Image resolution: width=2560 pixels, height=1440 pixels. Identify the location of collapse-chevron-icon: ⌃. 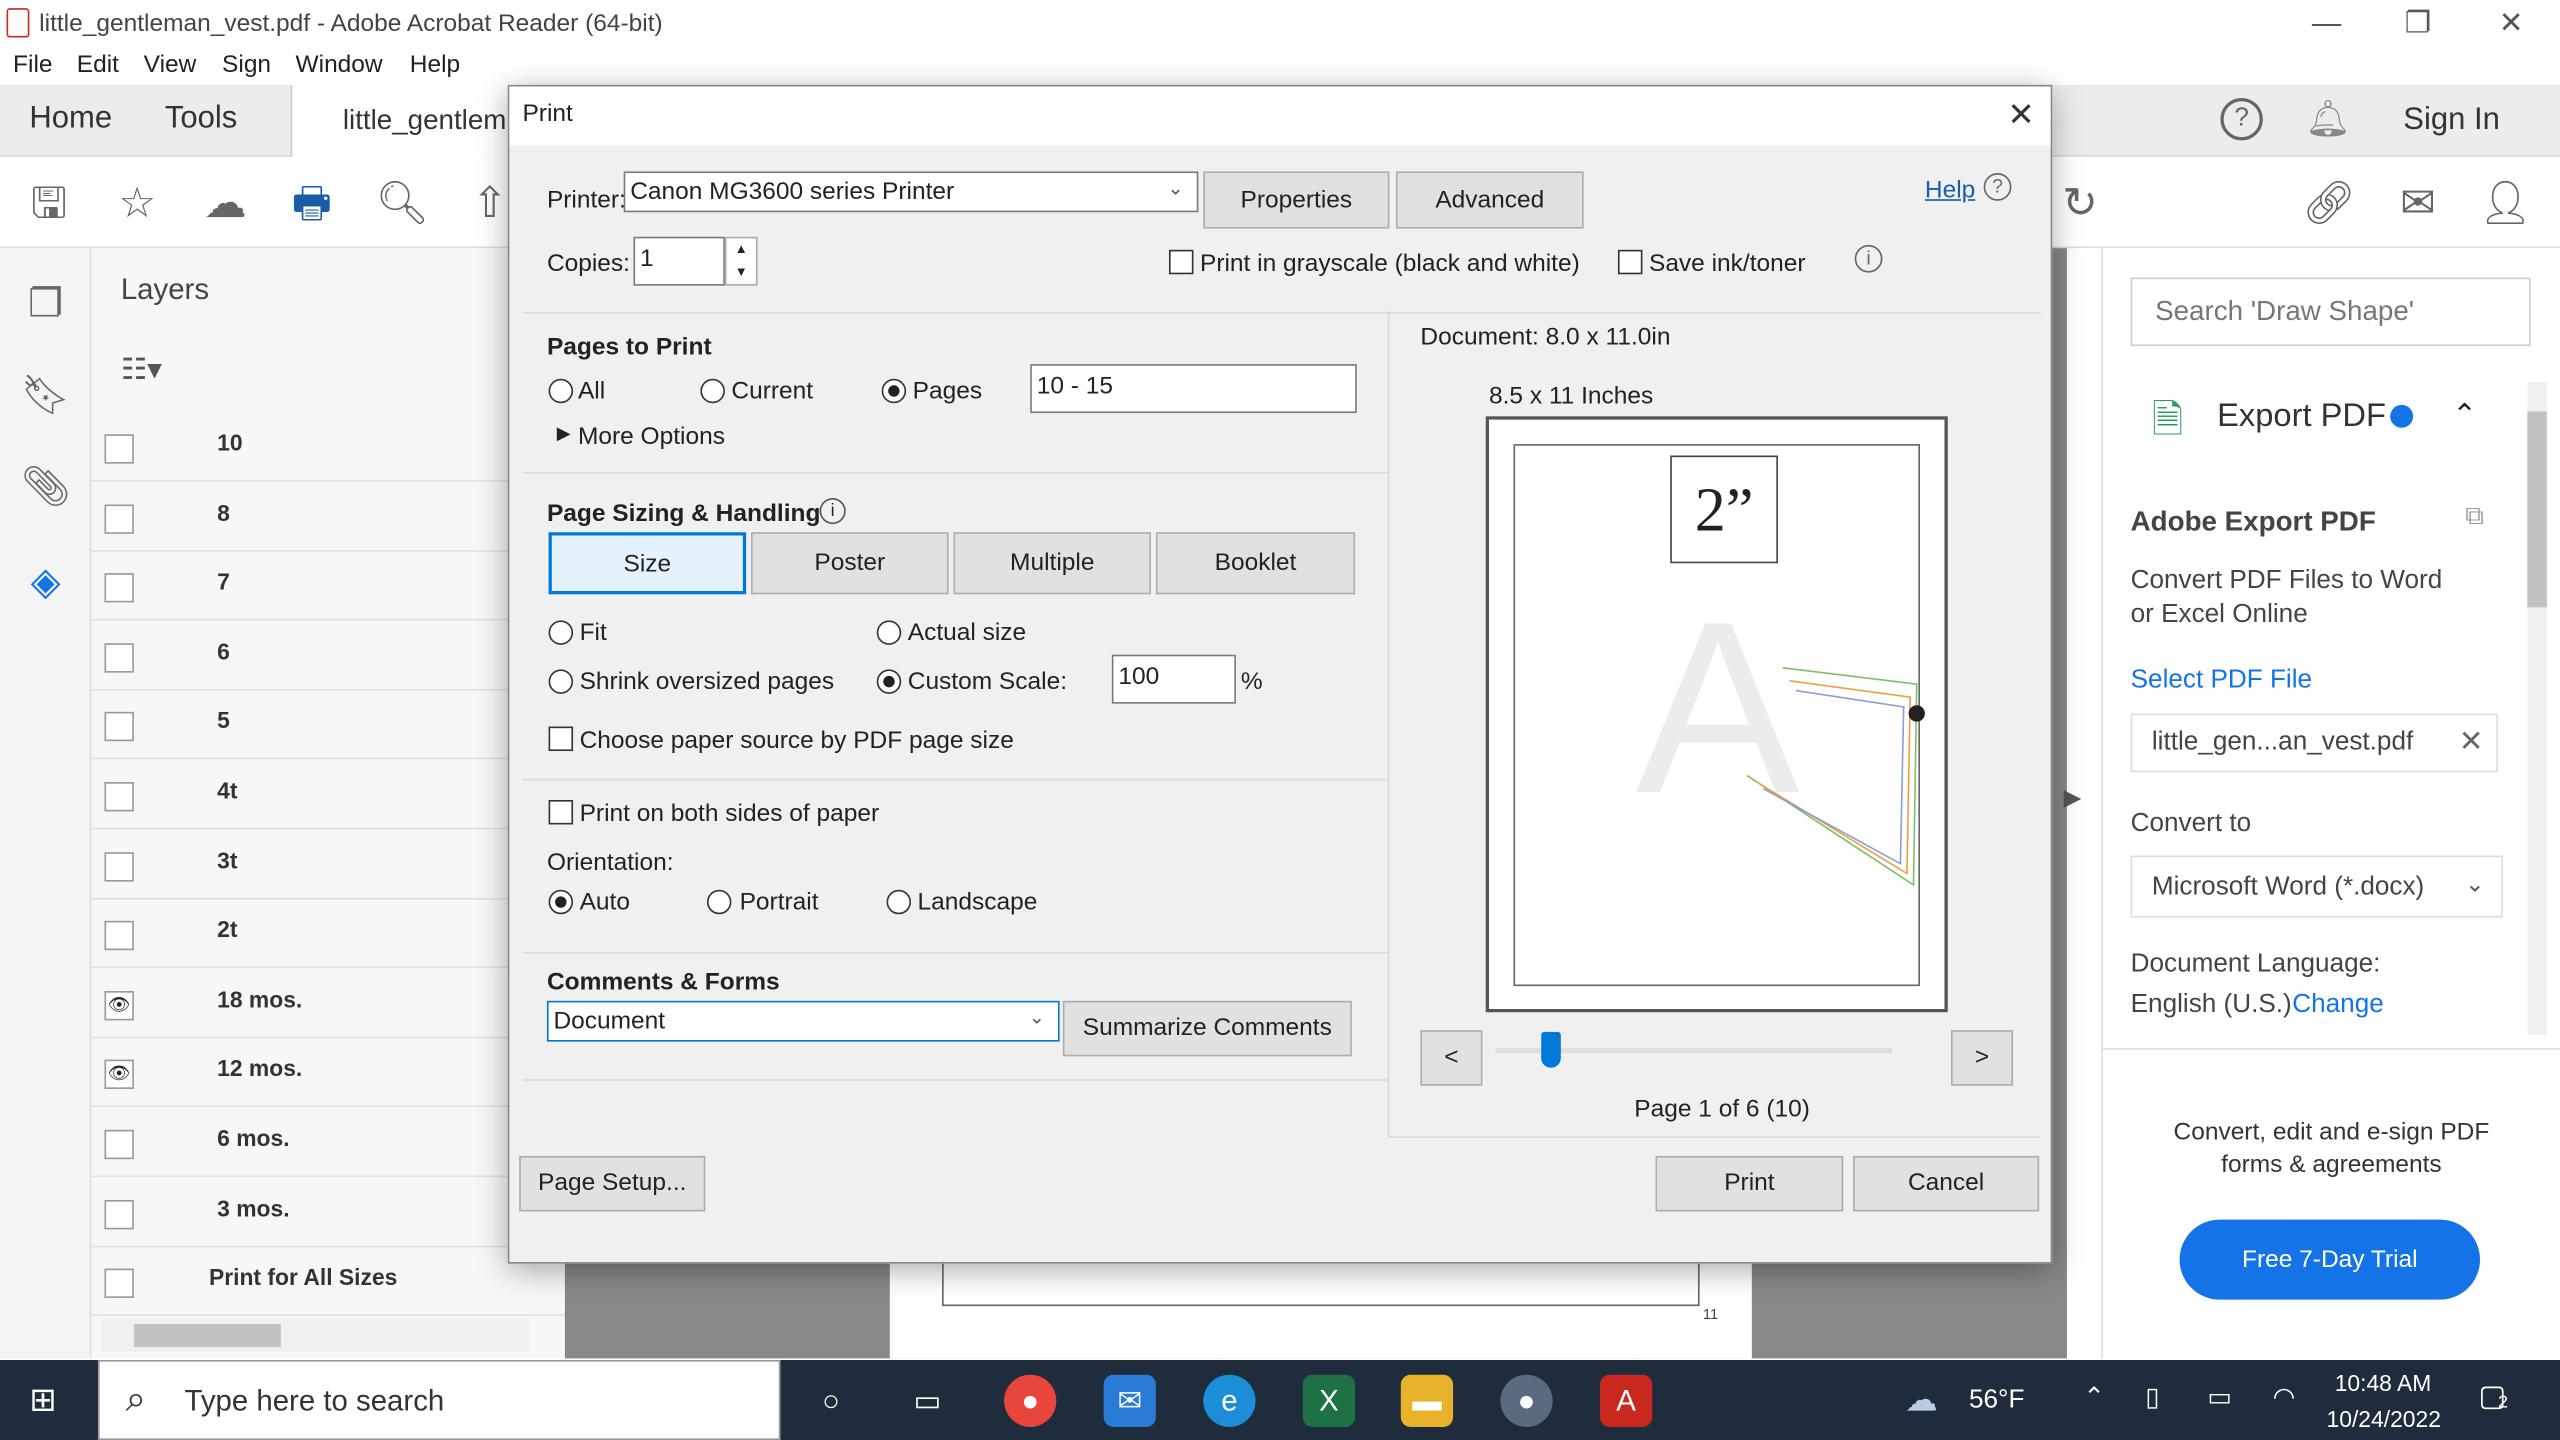
(2464, 415).